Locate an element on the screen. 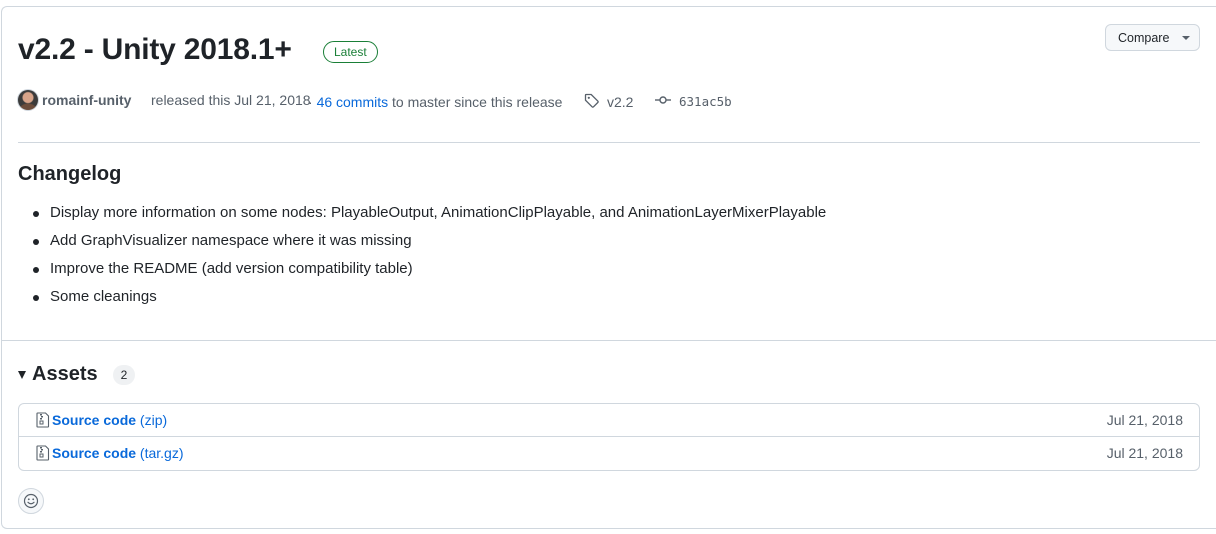  assets-count-badge: 2 is located at coordinates (124, 375).